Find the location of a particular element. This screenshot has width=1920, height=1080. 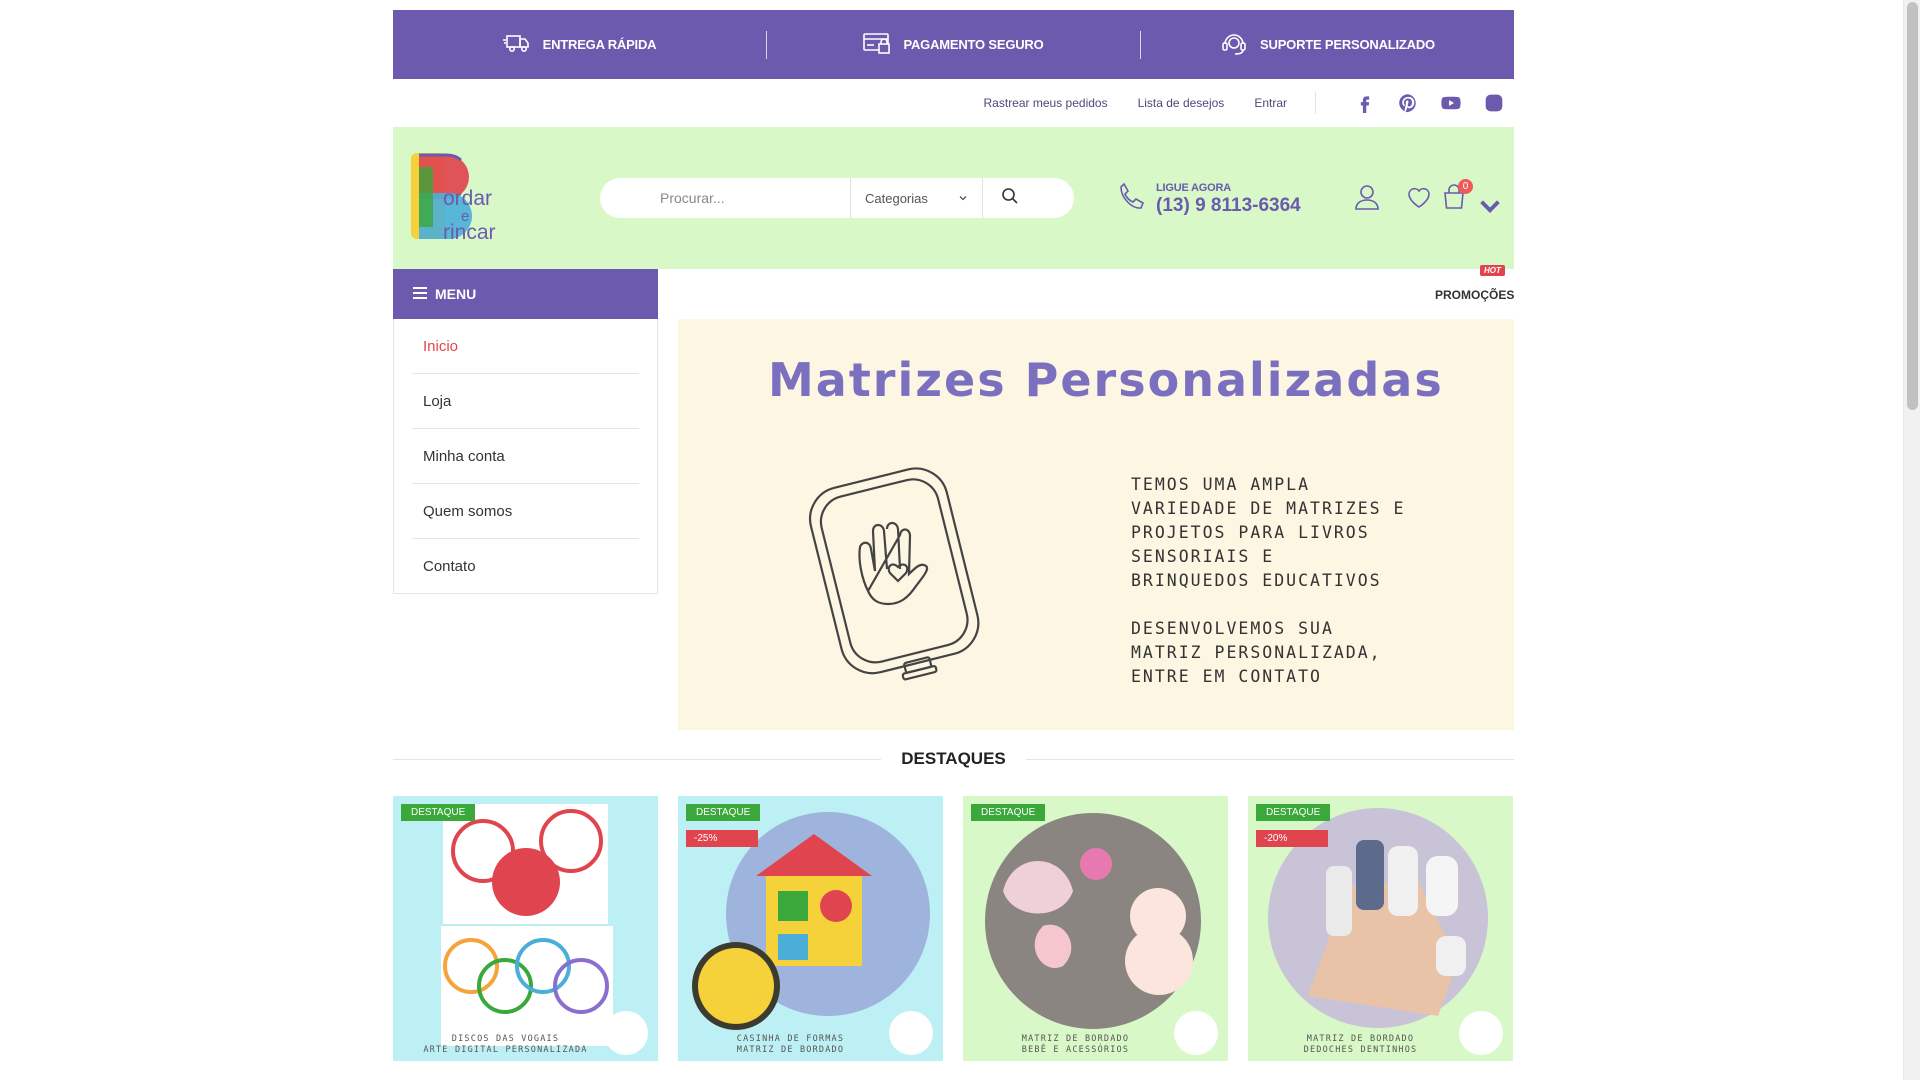

menu-item-loja: Loja is located at coordinates (525, 401).